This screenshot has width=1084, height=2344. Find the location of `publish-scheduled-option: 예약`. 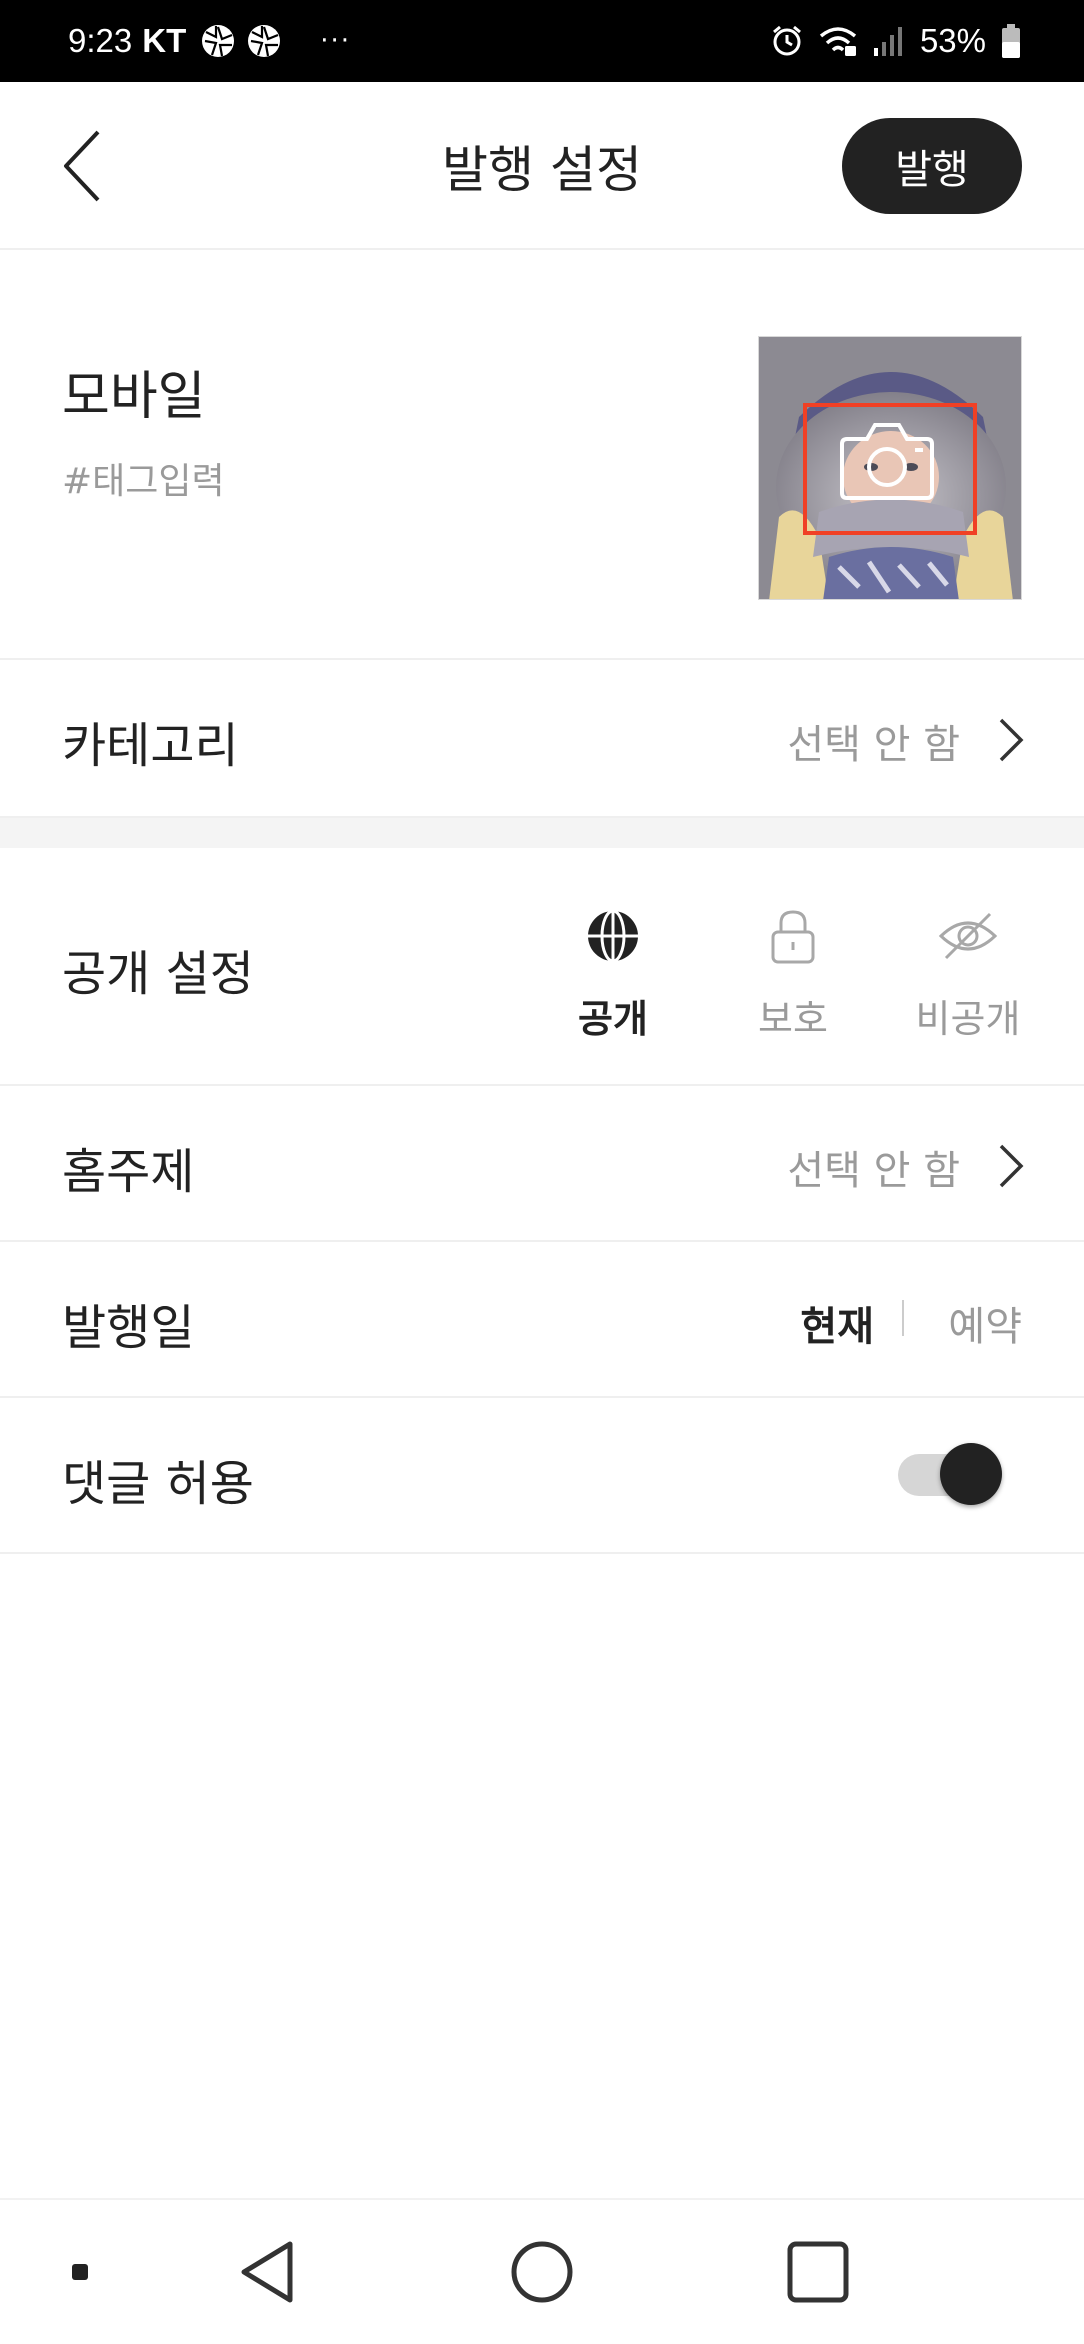

publish-scheduled-option: 예약 is located at coordinates (985, 1323).